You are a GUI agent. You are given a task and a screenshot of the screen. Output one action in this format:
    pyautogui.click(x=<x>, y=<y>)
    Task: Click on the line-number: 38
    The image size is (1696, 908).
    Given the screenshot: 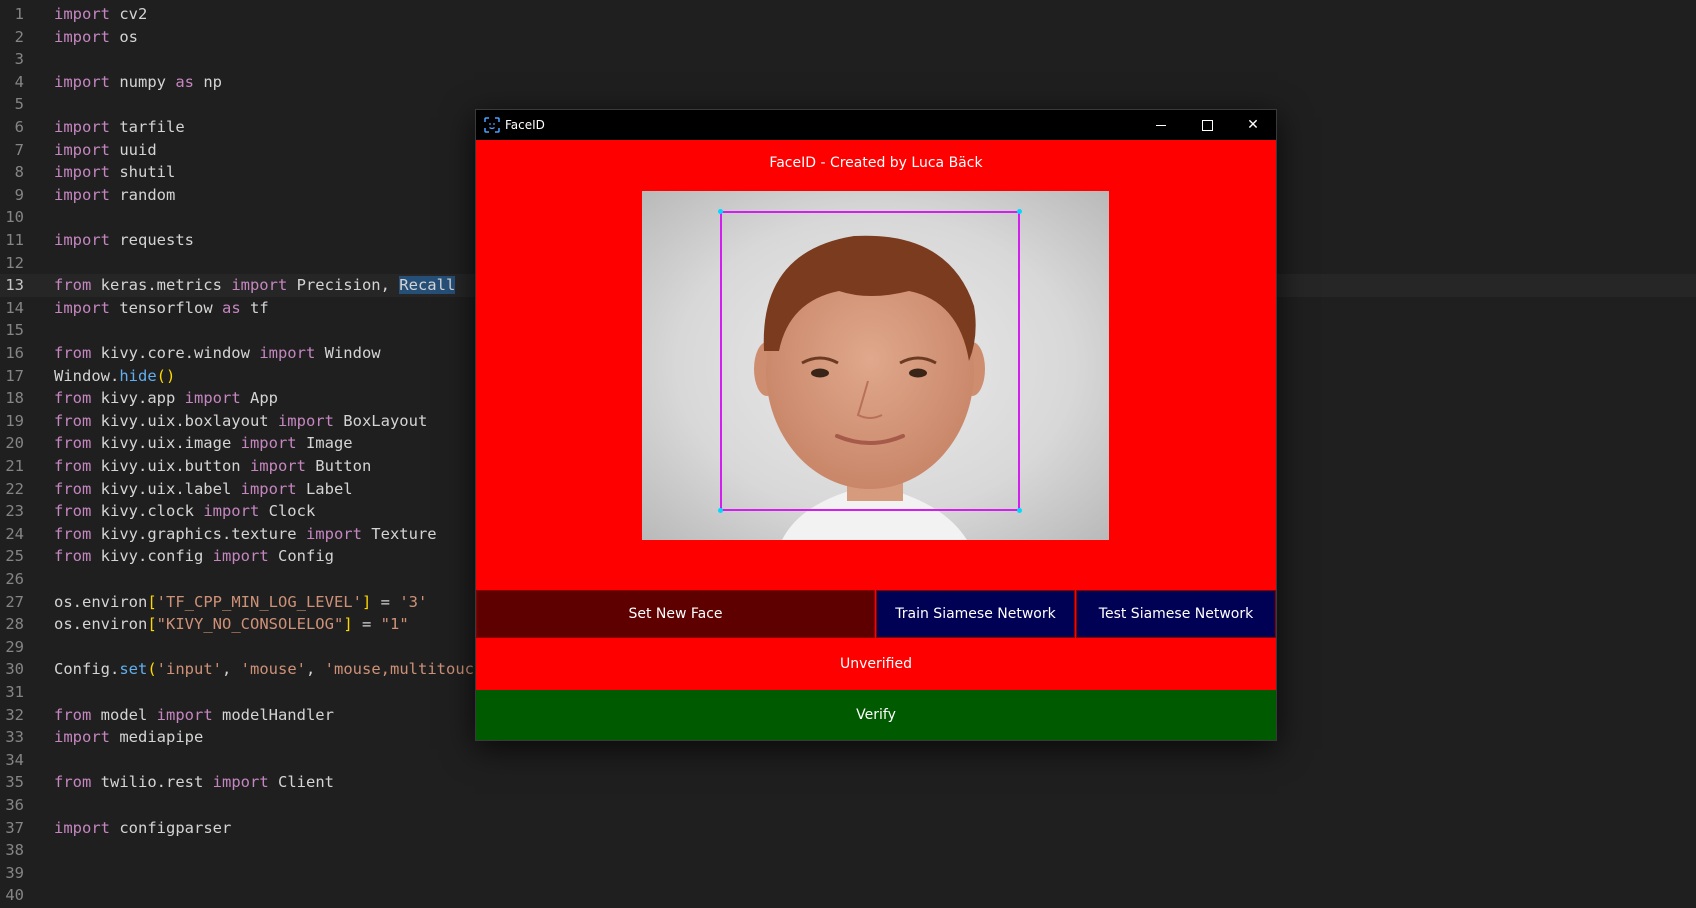 What is the action you would take?
    pyautogui.click(x=14, y=850)
    